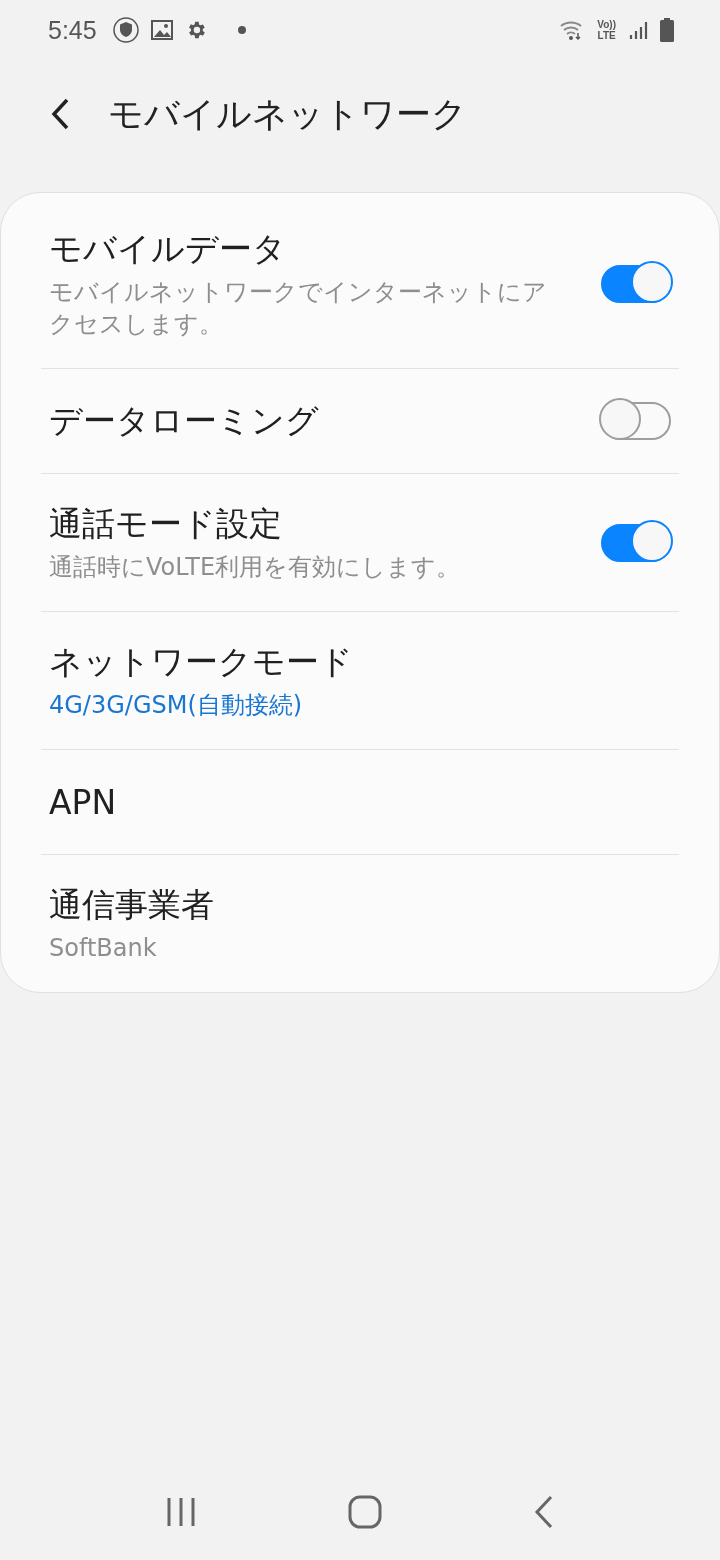  I want to click on setting-subtitle: SoftBank, so click(103, 948).